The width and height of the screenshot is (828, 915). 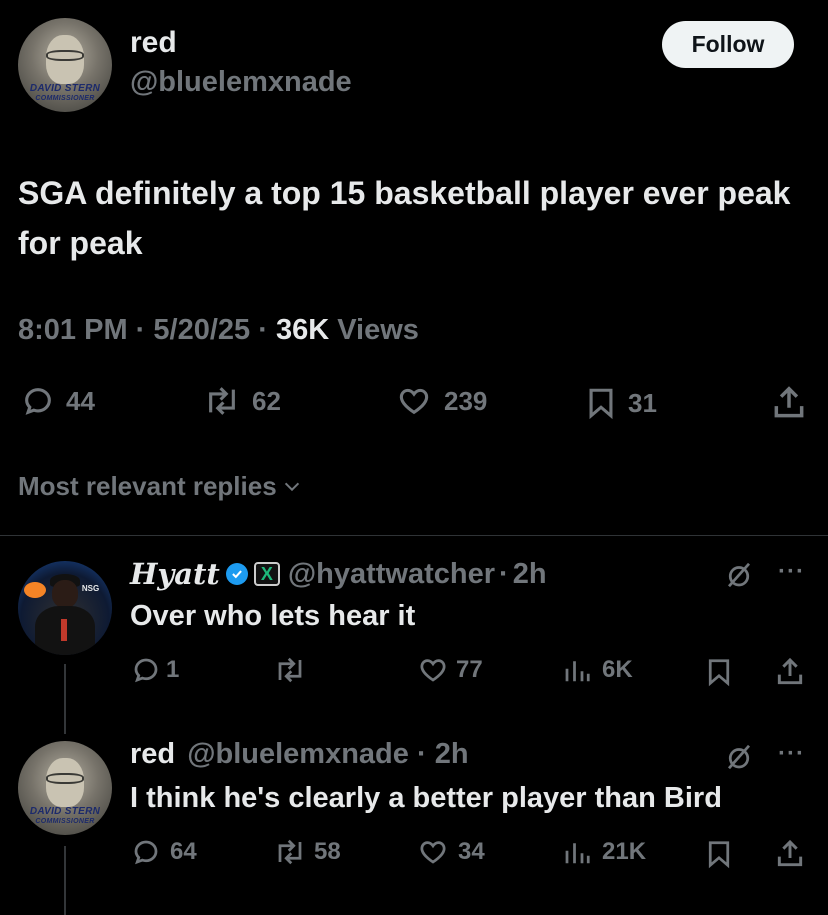 I want to click on reply-header: red @bluelemxnade · 2h, so click(x=299, y=754).